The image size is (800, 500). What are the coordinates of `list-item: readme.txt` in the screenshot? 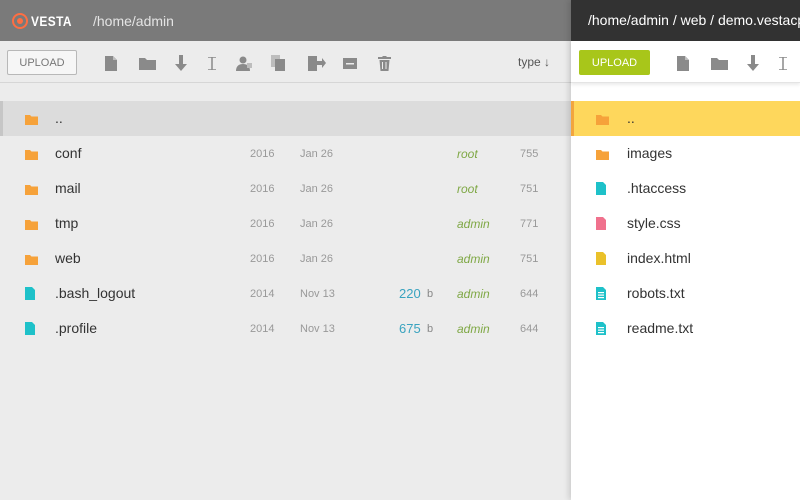 It's located at (685, 328).